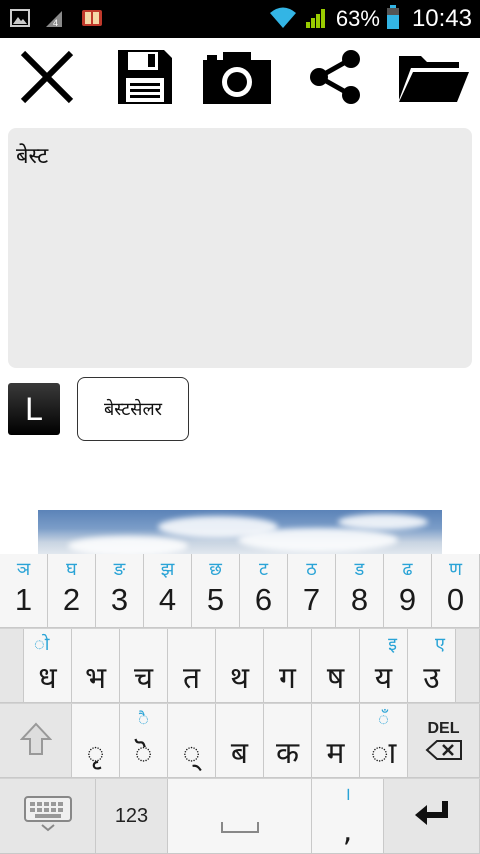  Describe the element at coordinates (240, 19) in the screenshot. I see `status-bar: 4 63% 10:43` at that location.